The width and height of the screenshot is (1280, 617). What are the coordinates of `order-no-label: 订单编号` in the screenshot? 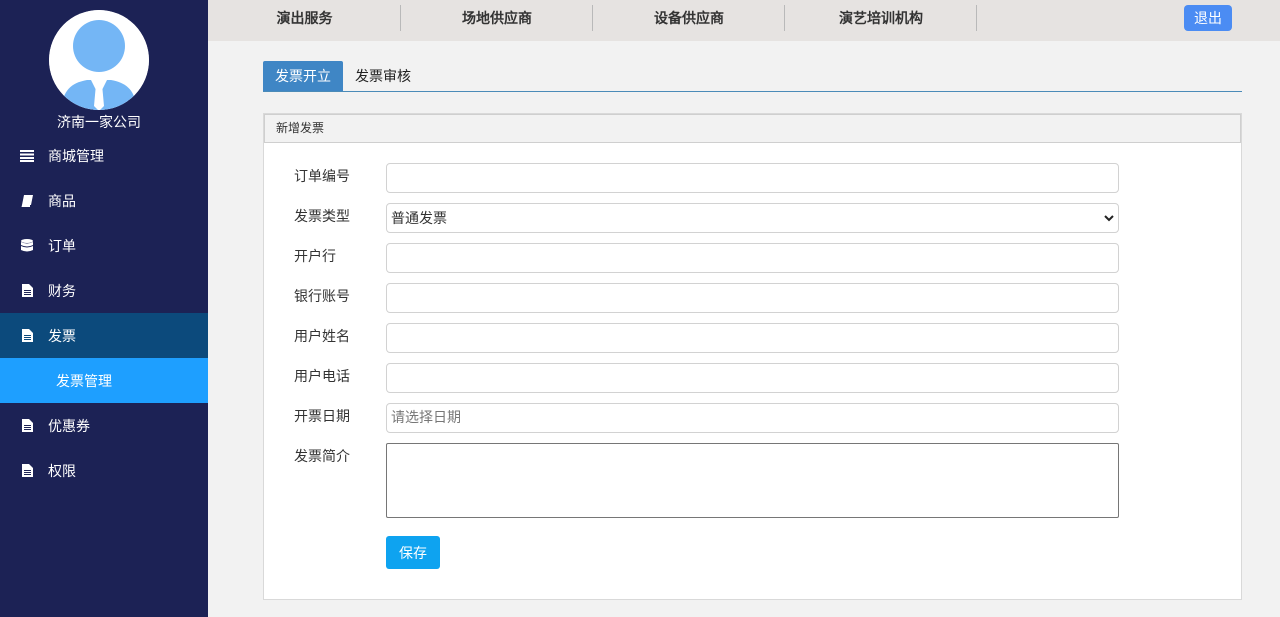 It's located at (322, 177).